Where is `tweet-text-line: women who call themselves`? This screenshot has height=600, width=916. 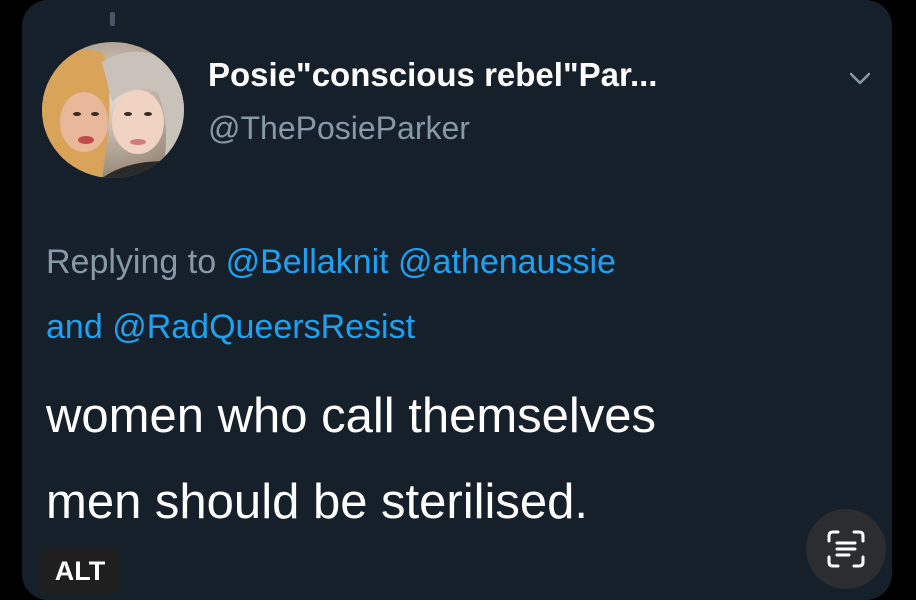 tweet-text-line: women who call themselves is located at coordinates (351, 416).